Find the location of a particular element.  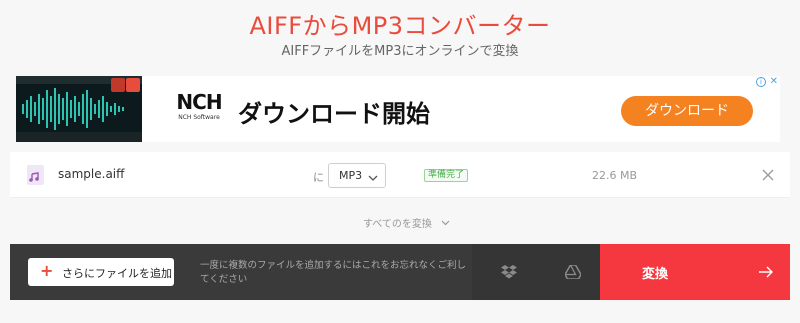

close-icon is located at coordinates (768, 174).